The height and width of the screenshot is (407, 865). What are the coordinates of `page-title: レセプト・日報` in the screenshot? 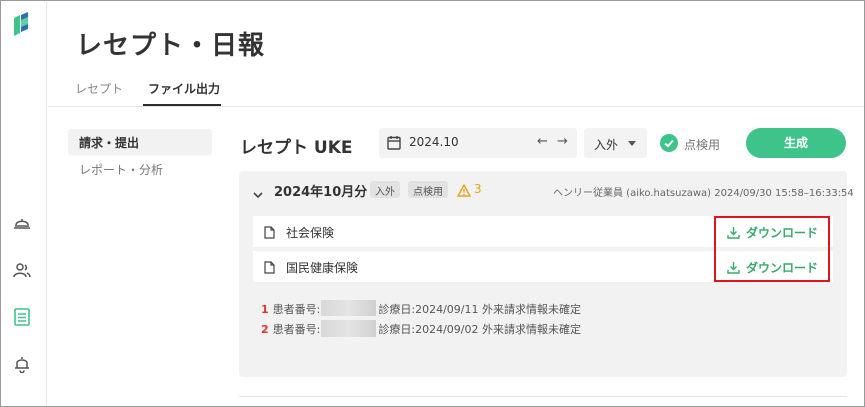 It's located at (171, 46).